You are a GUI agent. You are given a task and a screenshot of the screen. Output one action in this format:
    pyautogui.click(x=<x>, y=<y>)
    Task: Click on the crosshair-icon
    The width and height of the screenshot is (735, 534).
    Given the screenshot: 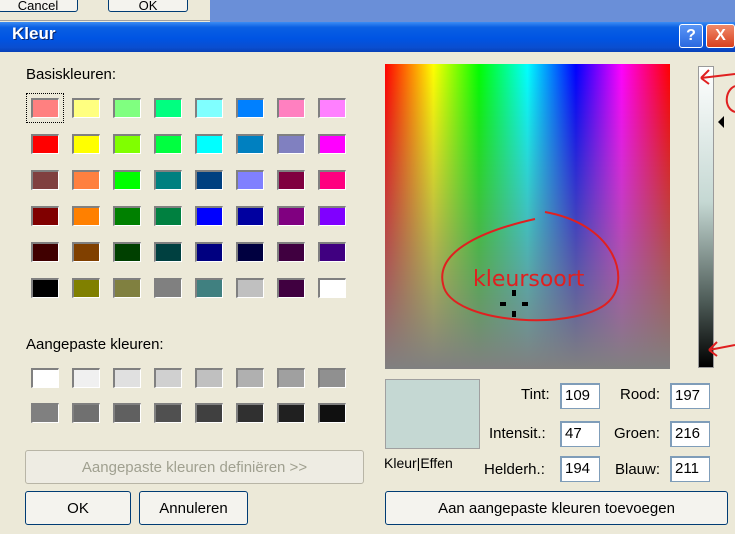 What is the action you would take?
    pyautogui.click(x=514, y=303)
    